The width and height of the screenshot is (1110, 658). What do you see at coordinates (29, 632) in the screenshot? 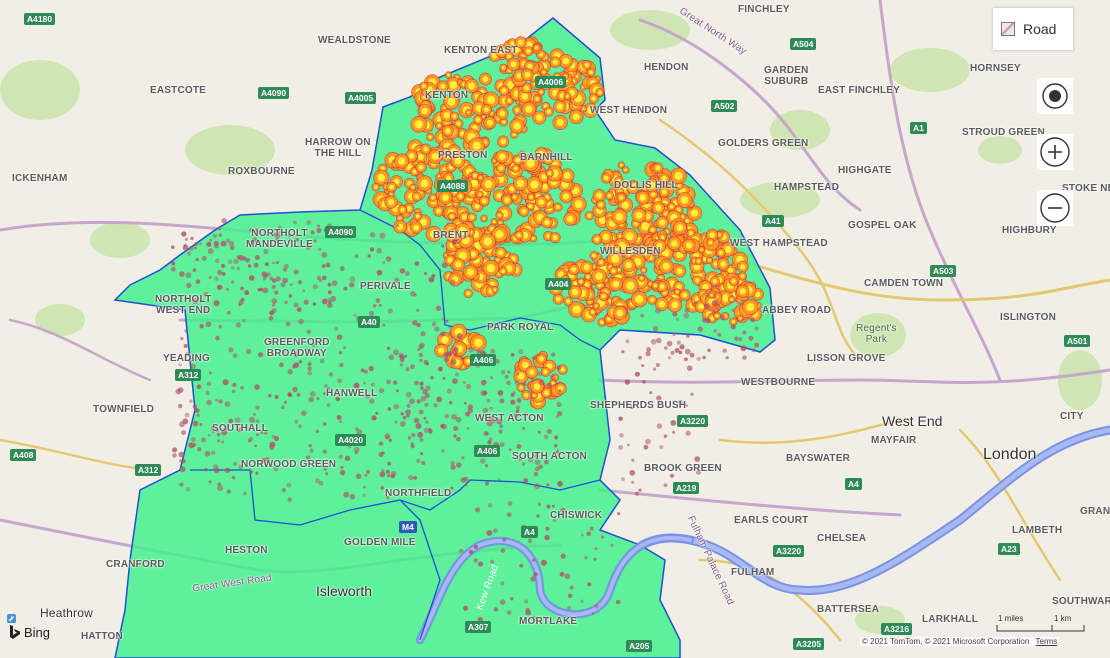
I see `bing-logo: Bing` at bounding box center [29, 632].